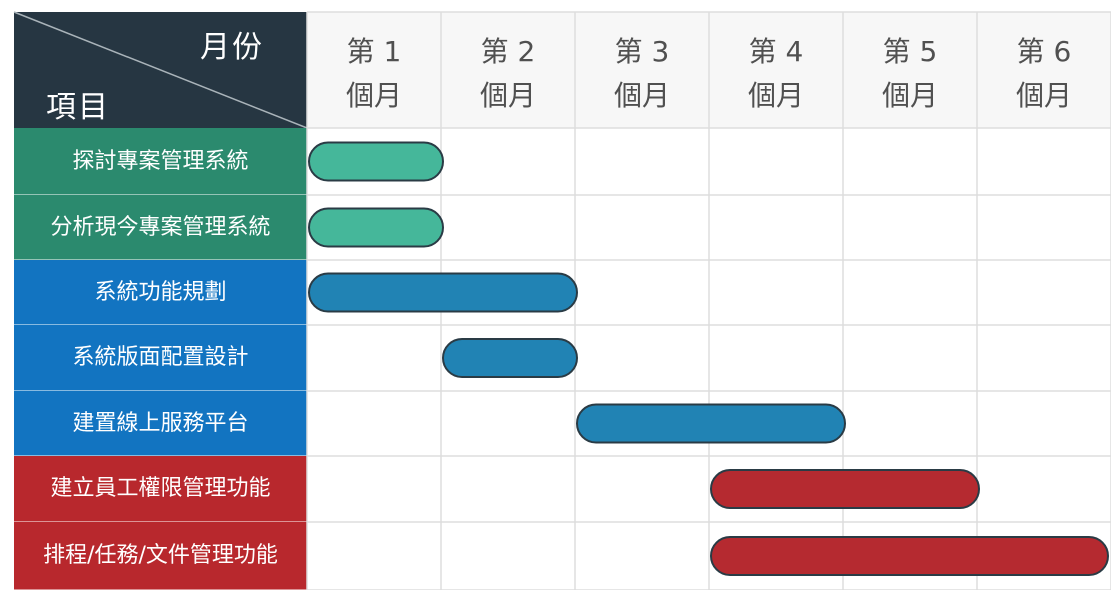 The width and height of the screenshot is (1111, 590). Describe the element at coordinates (232, 47) in the screenshot. I see `corner-month-label: 月份` at that location.